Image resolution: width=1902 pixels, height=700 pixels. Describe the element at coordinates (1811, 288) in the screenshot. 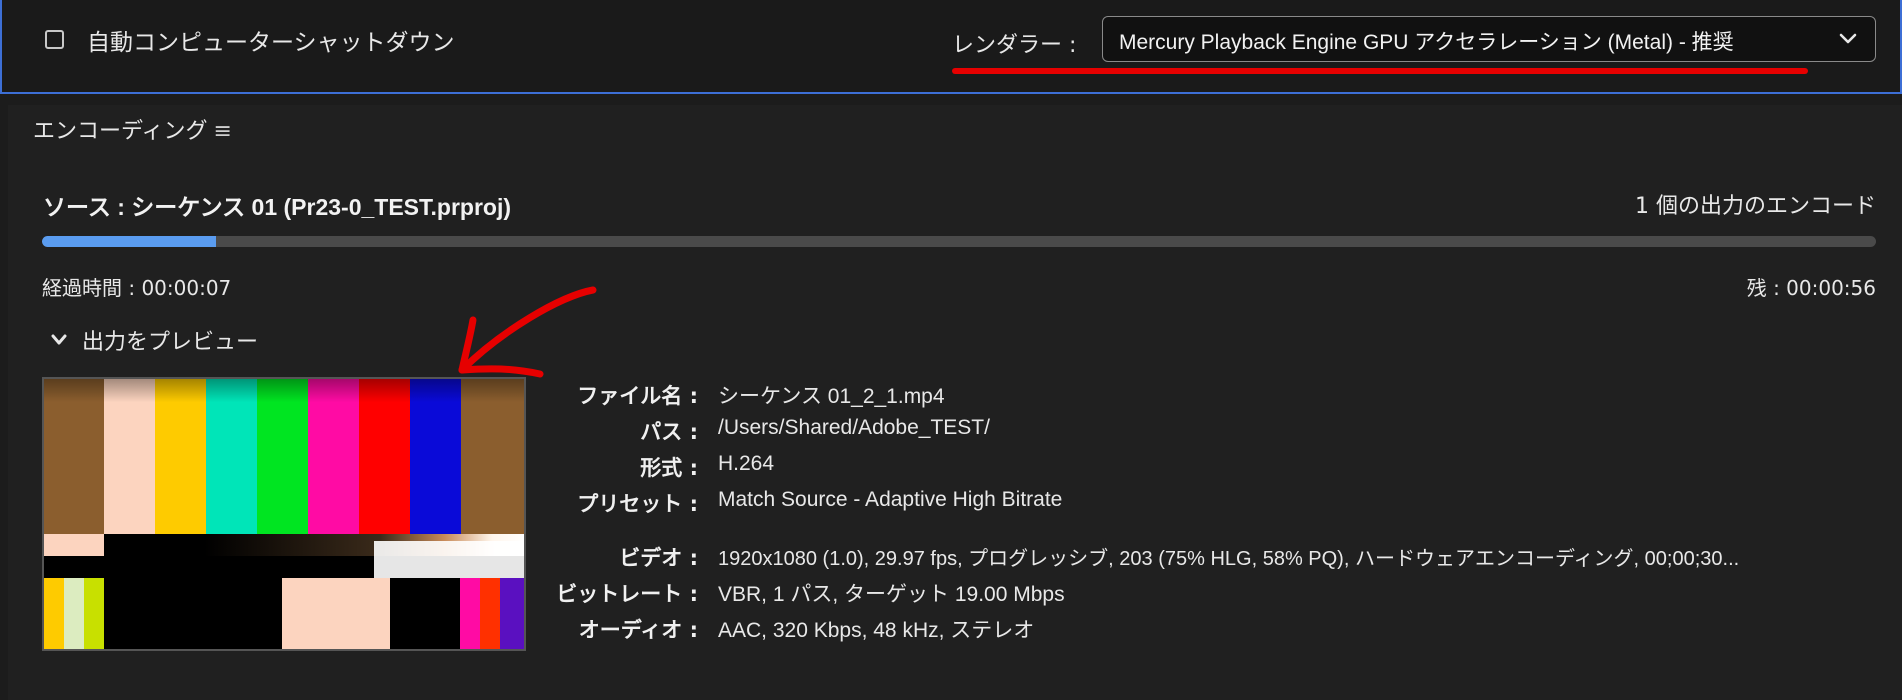

I see `remaining-time: 残 : 00:00:56` at that location.